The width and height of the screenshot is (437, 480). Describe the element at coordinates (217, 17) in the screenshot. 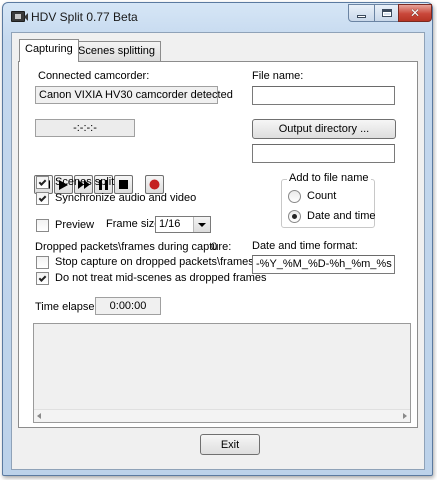

I see `title-bar: HDV Split 0.77 Beta ✕` at that location.